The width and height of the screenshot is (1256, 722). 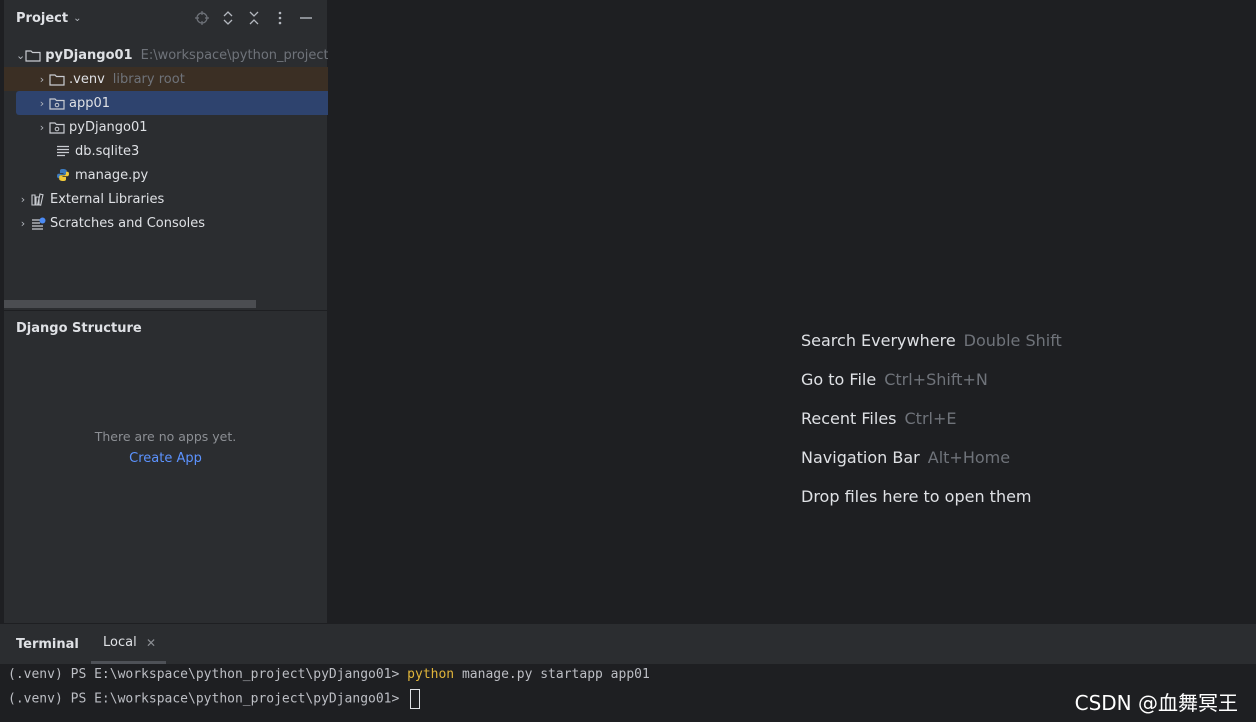 I want to click on project-path-hint: E:\workspace\python_project\, so click(x=237, y=55).